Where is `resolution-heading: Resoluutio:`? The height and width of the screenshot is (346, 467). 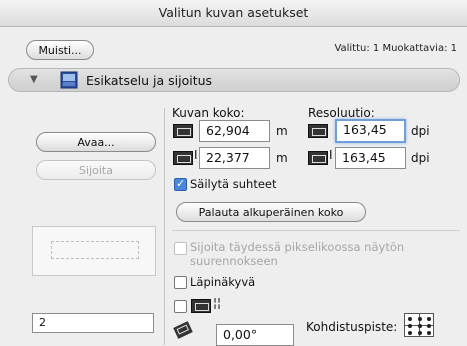 resolution-heading: Resoluutio: is located at coordinates (341, 113).